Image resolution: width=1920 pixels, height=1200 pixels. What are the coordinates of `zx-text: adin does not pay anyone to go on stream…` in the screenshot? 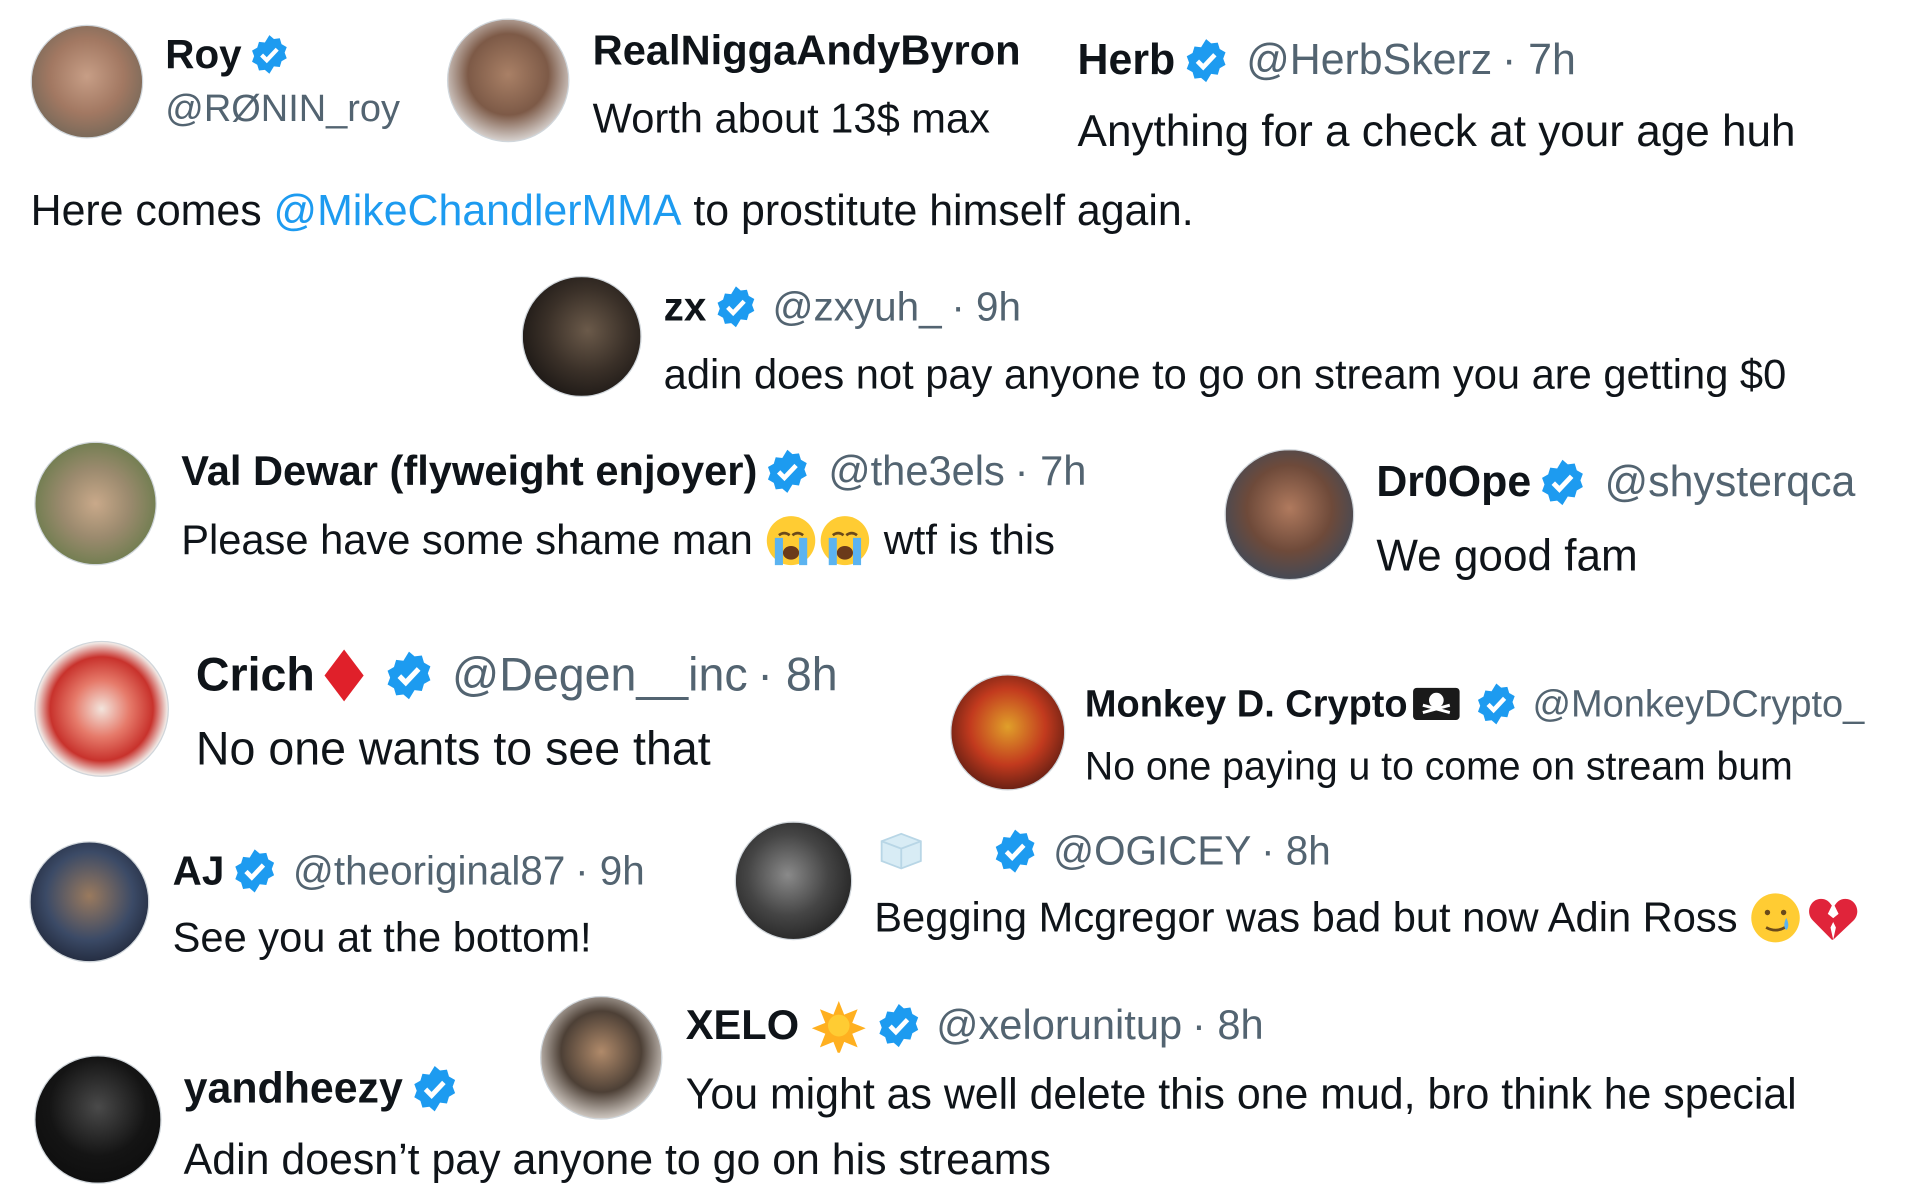 It's located at (1225, 374).